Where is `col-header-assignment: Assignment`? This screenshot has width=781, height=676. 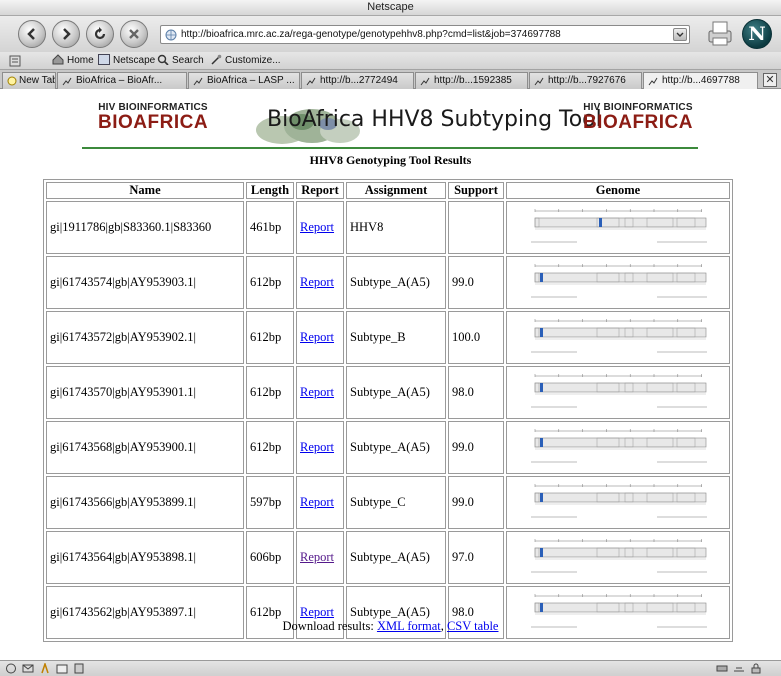
col-header-assignment: Assignment is located at coordinates (396, 190).